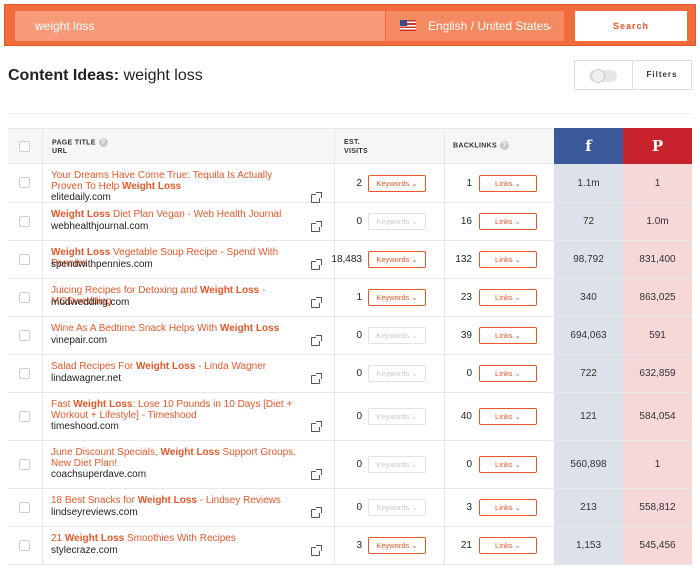 The height and width of the screenshot is (570, 700). I want to click on page-url: elitedaily.com, so click(81, 197).